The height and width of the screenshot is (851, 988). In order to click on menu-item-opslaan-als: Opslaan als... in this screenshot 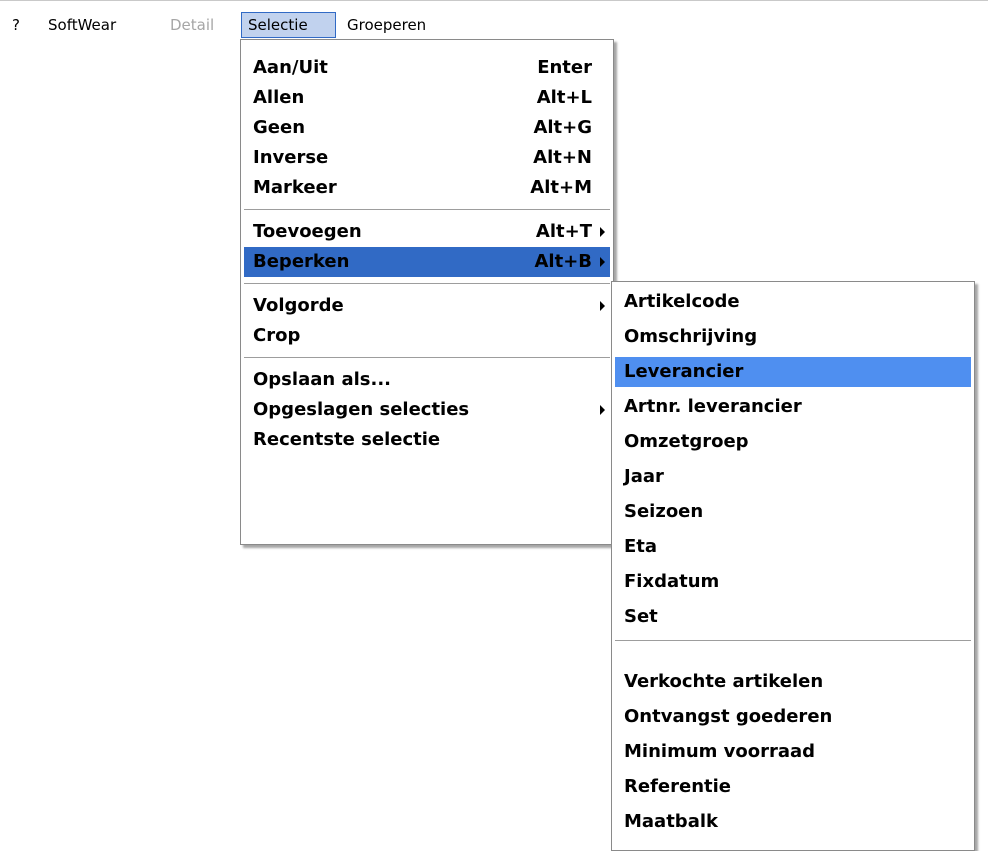, I will do `click(427, 380)`.